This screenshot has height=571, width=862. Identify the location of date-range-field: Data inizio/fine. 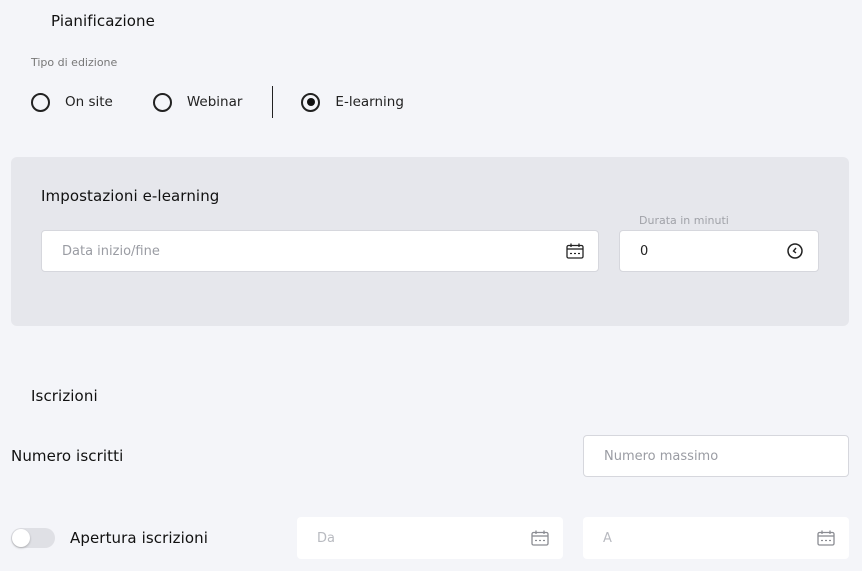
(320, 251).